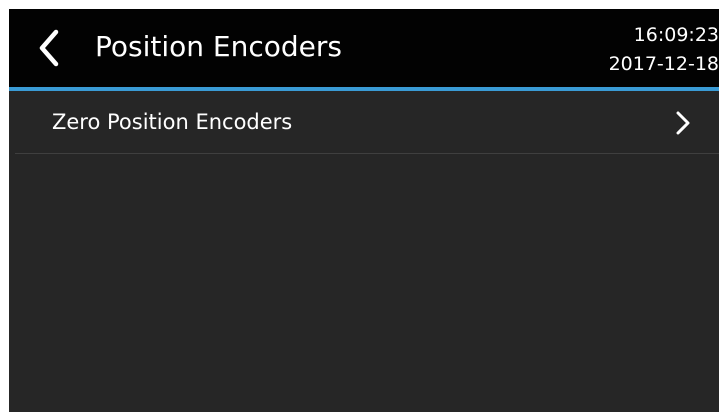 This screenshot has width=719, height=412. I want to click on chevron-right-icon, so click(683, 123).